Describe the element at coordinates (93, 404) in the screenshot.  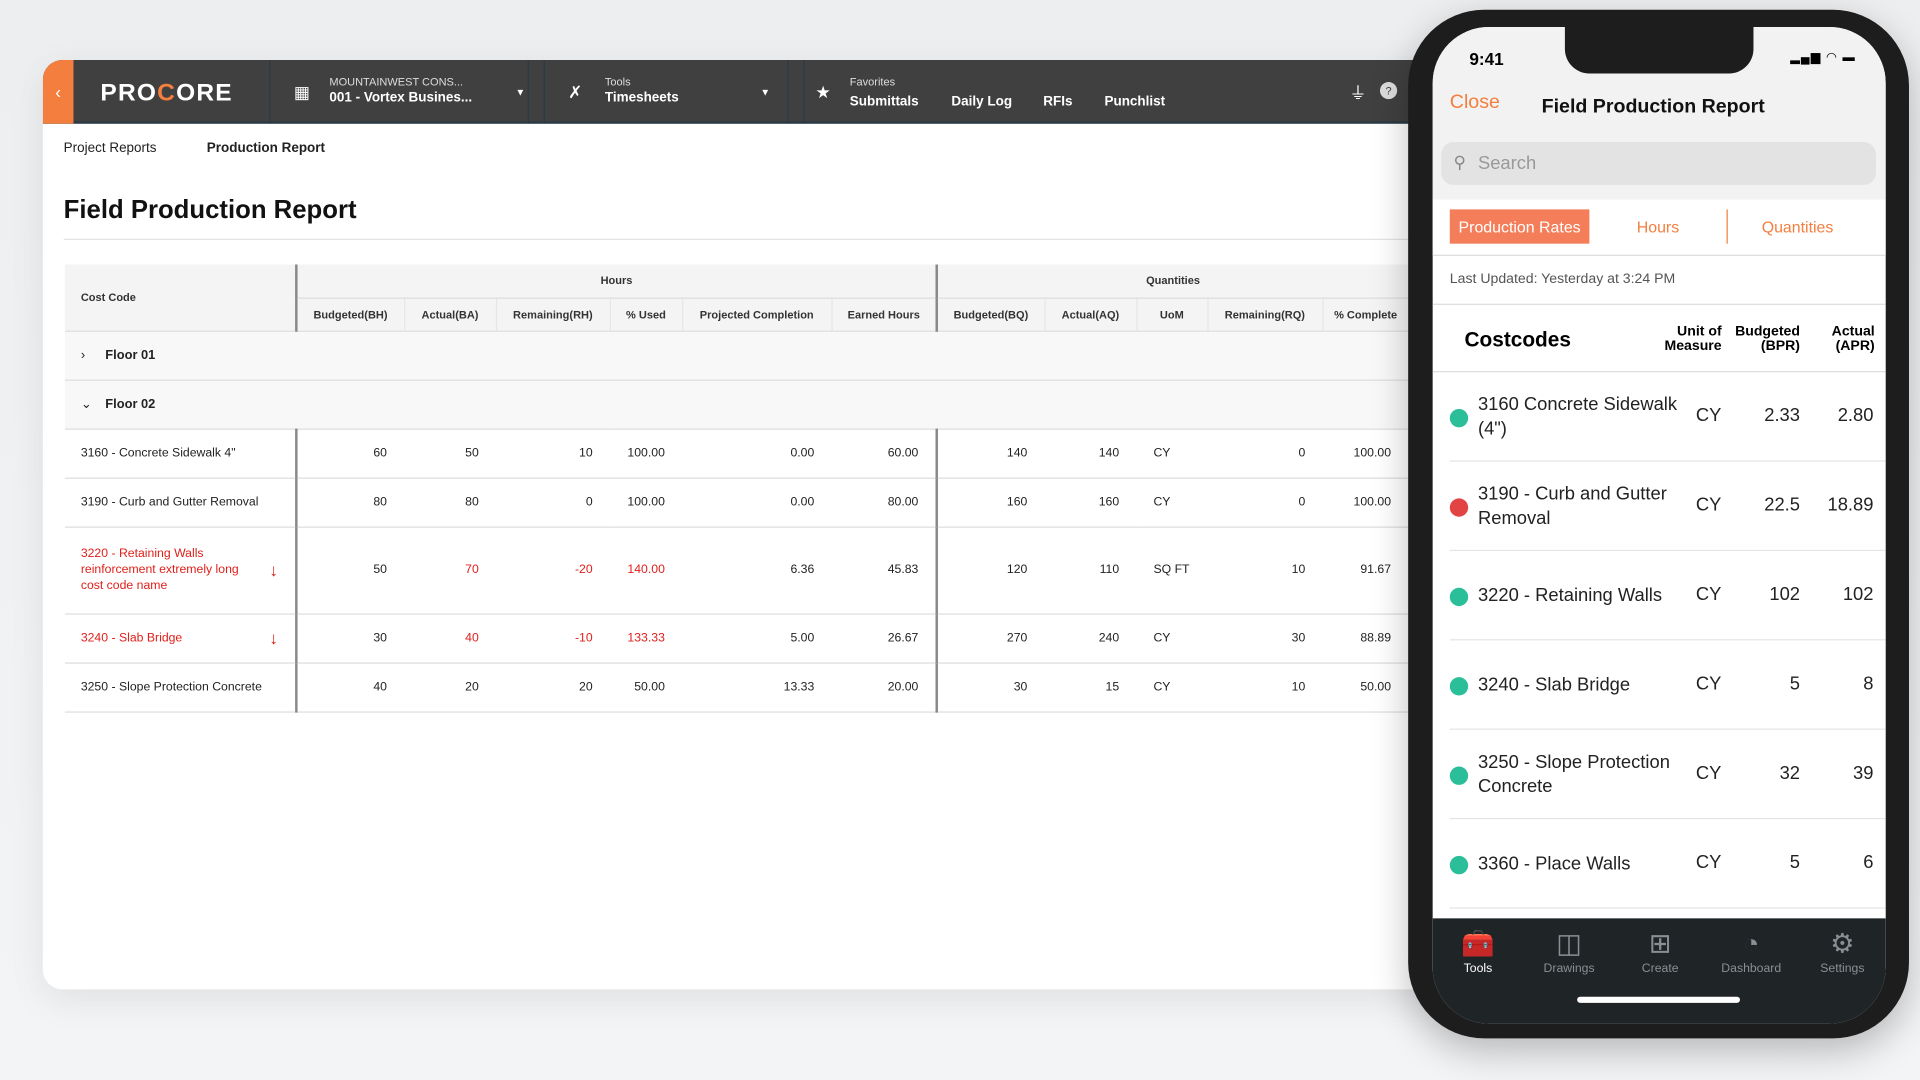
I see `chevron-down-icon: ⌄` at that location.